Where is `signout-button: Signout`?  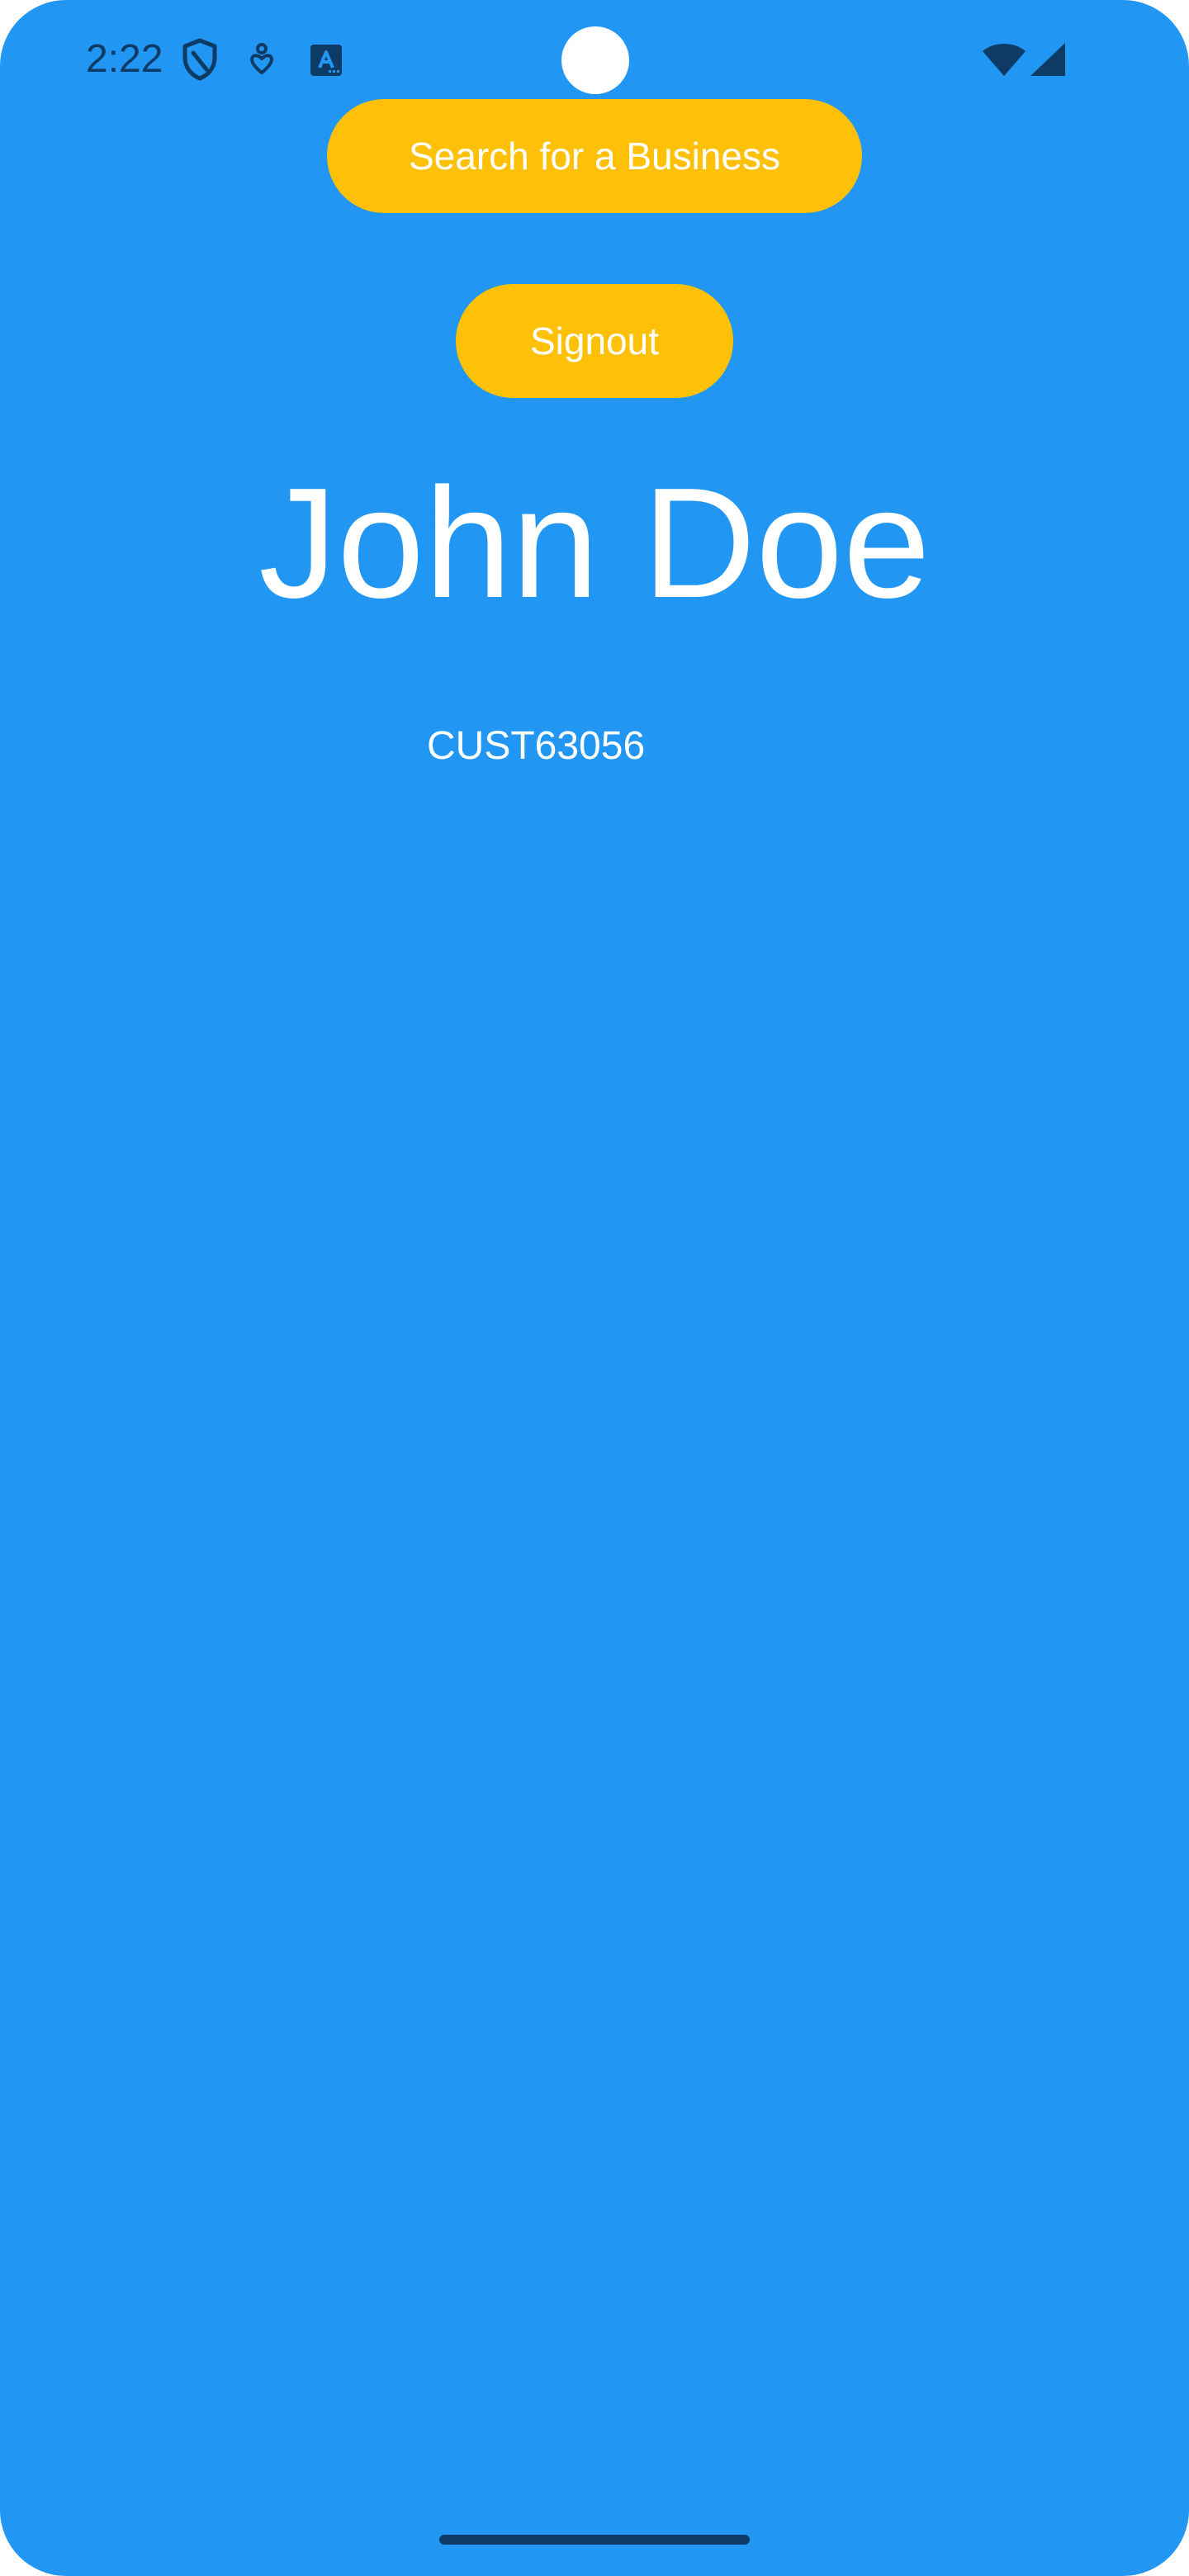
signout-button: Signout is located at coordinates (594, 341).